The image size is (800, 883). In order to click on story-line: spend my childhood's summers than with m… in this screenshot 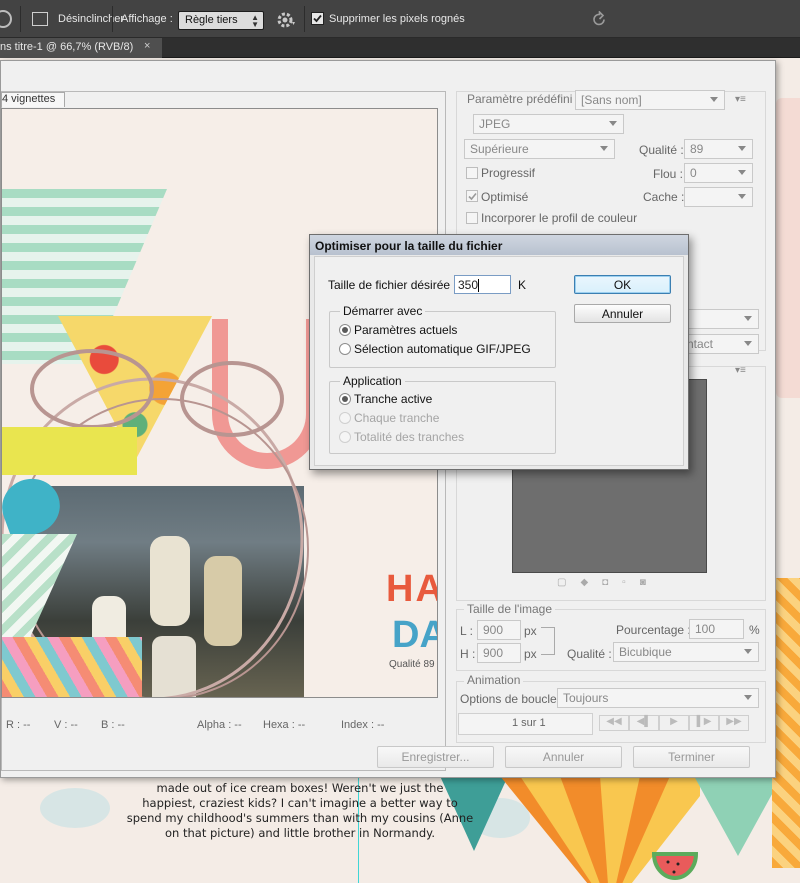, I will do `click(300, 818)`.